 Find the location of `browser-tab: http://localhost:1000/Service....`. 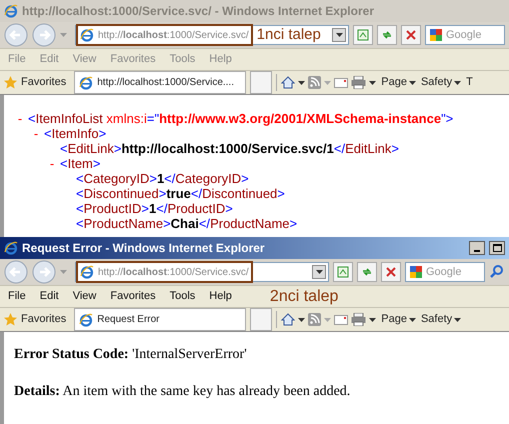

browser-tab: http://localhost:1000/Service.... is located at coordinates (160, 82).